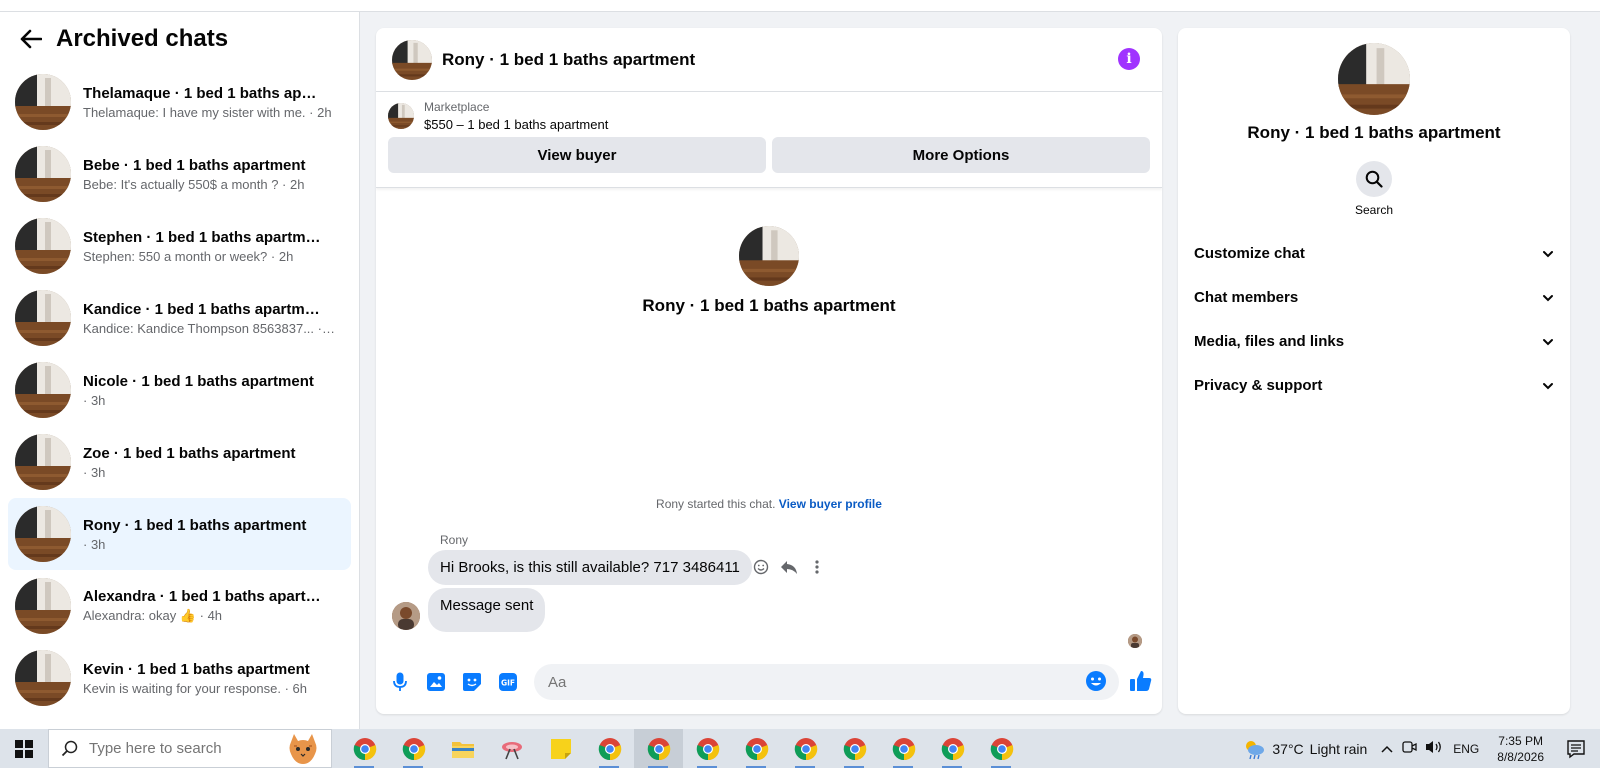  Describe the element at coordinates (412, 59) in the screenshot. I see `conversation-avatar` at that location.